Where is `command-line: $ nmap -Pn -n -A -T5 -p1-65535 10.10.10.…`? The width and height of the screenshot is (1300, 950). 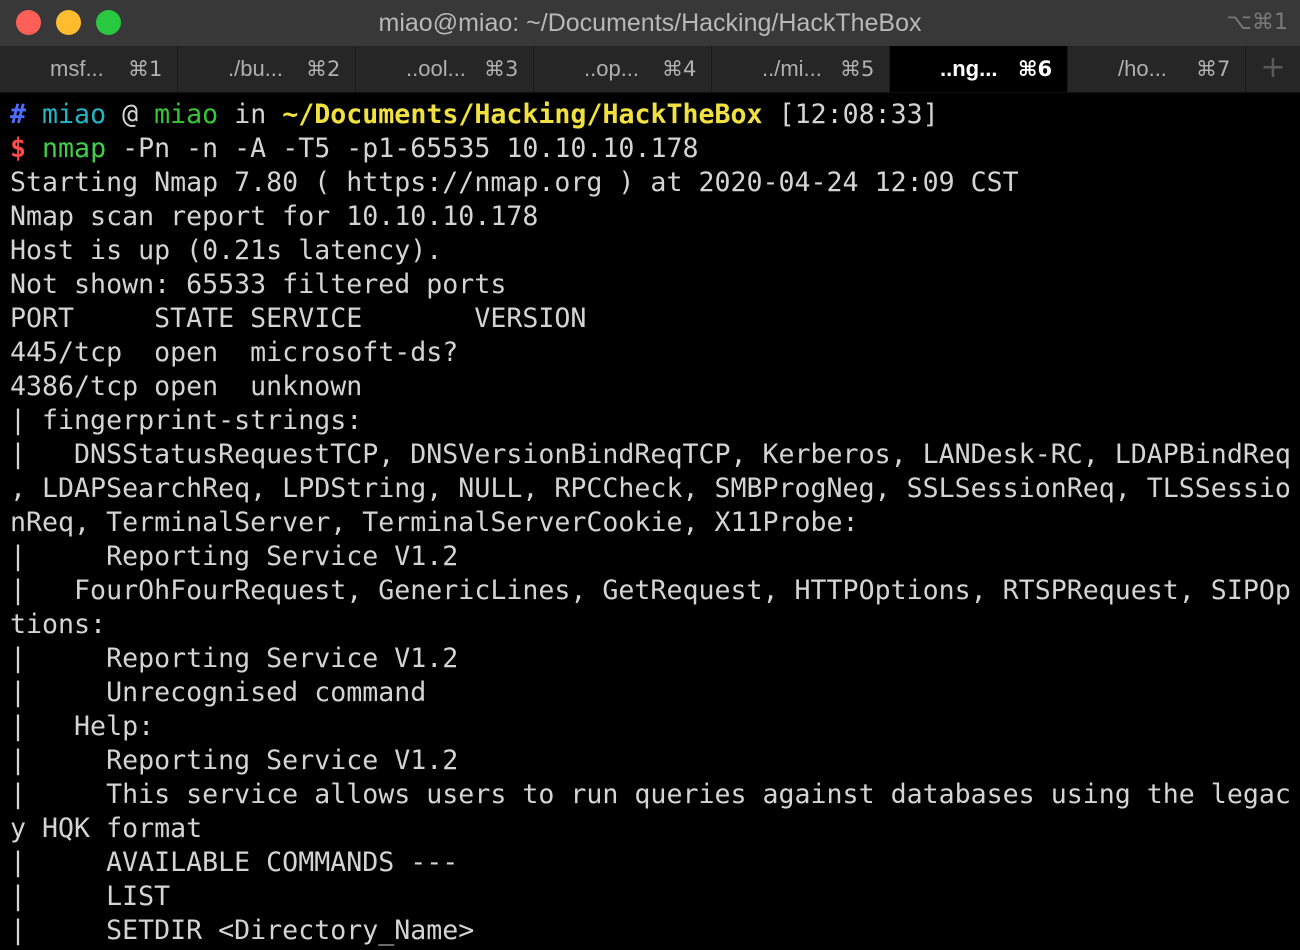
command-line: $ nmap -Pn -n -A -T5 -p1-65535 10.10.10.… is located at coordinates (354, 149).